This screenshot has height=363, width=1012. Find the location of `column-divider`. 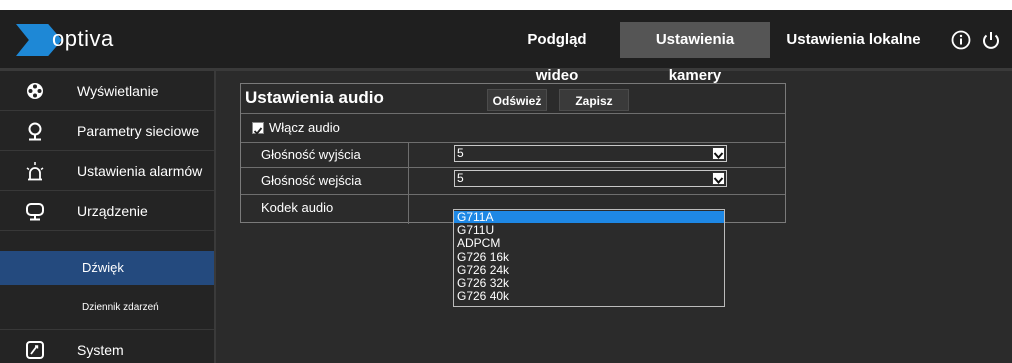

column-divider is located at coordinates (408, 183).